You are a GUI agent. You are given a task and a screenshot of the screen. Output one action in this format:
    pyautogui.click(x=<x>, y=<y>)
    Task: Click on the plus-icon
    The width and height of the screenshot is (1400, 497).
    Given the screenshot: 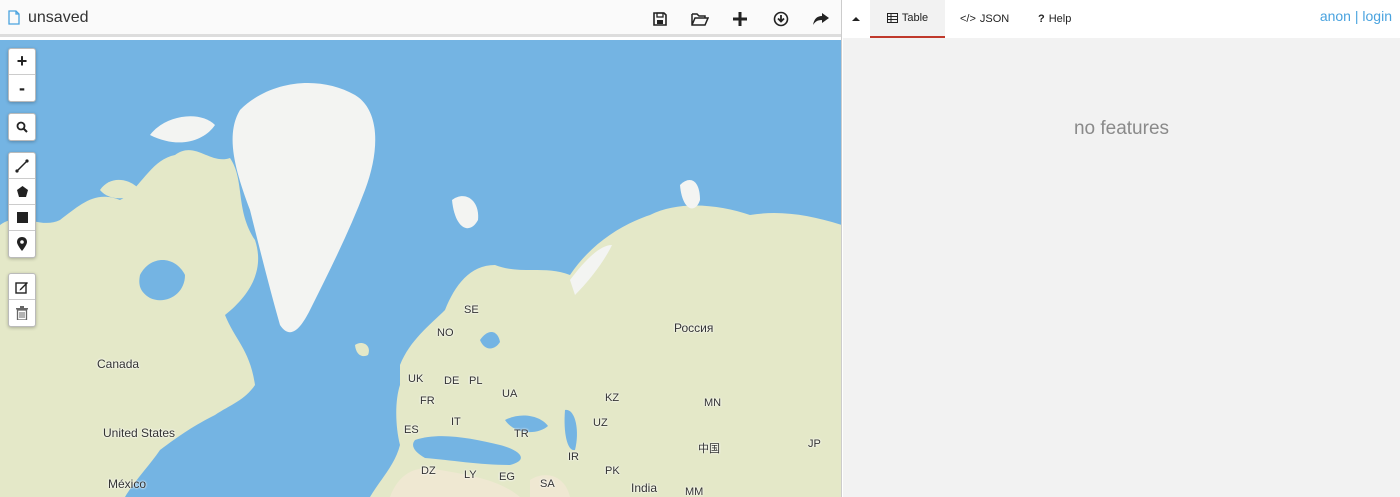 What is the action you would take?
    pyautogui.click(x=740, y=19)
    